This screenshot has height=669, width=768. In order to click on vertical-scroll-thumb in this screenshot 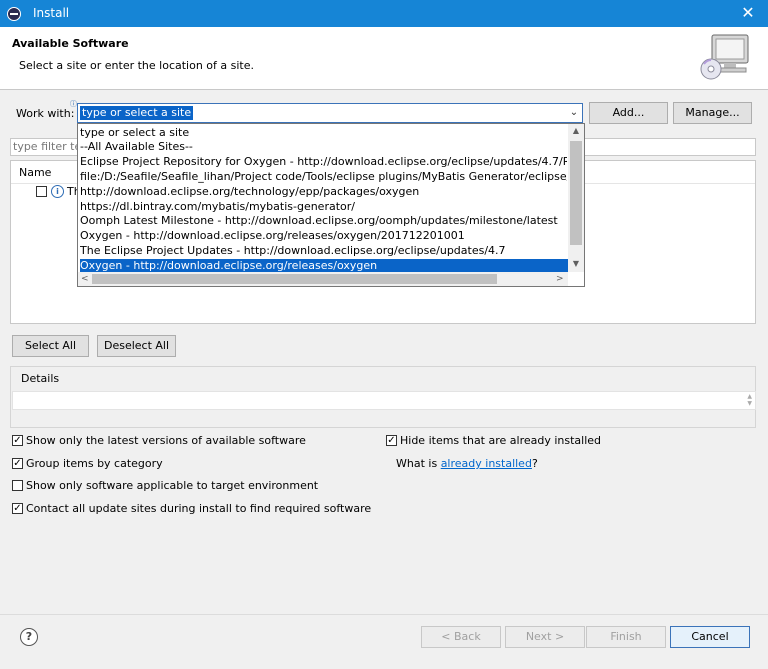, I will do `click(576, 193)`.